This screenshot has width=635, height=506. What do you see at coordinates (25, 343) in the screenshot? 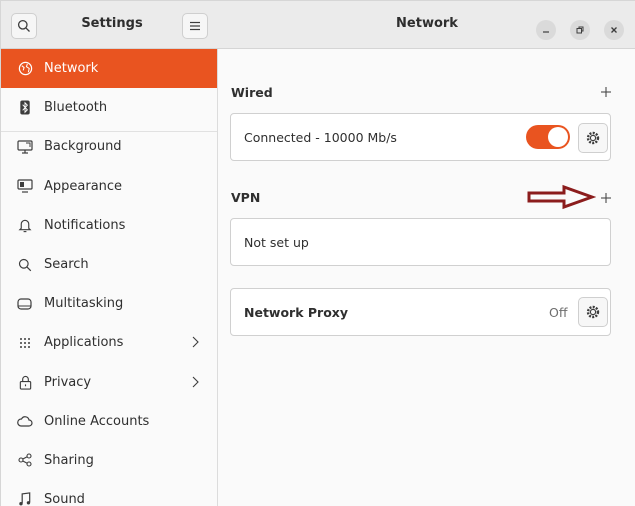
I see `apps-grid-icon` at bounding box center [25, 343].